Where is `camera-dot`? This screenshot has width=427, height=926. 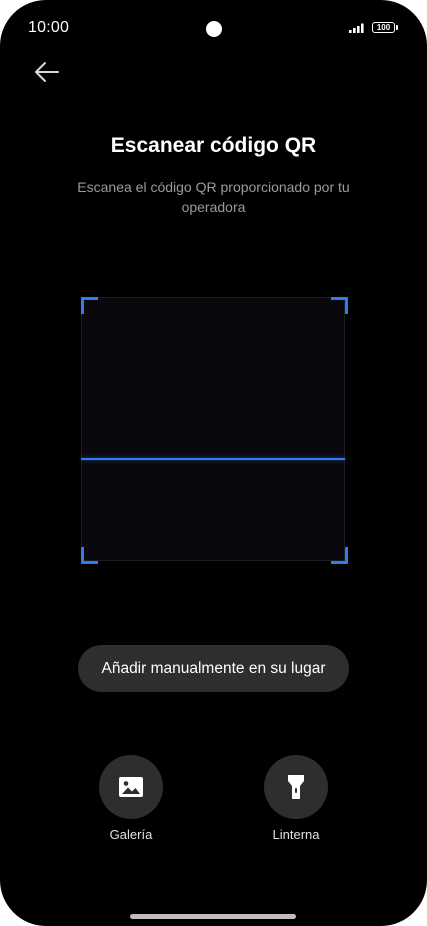
camera-dot is located at coordinates (214, 29).